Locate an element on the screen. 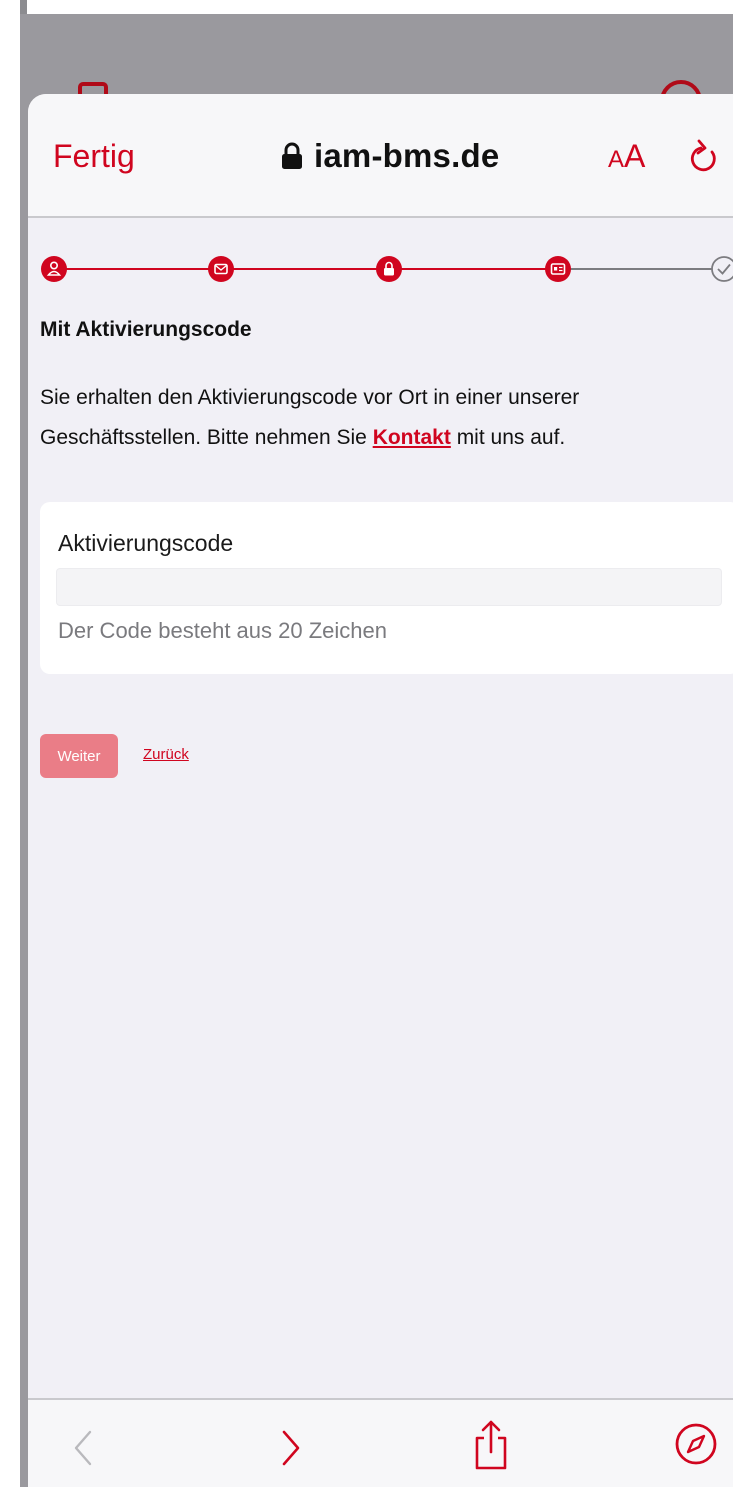  browser-top-bar: Fertig iam-bms.de AA is located at coordinates (380, 156).